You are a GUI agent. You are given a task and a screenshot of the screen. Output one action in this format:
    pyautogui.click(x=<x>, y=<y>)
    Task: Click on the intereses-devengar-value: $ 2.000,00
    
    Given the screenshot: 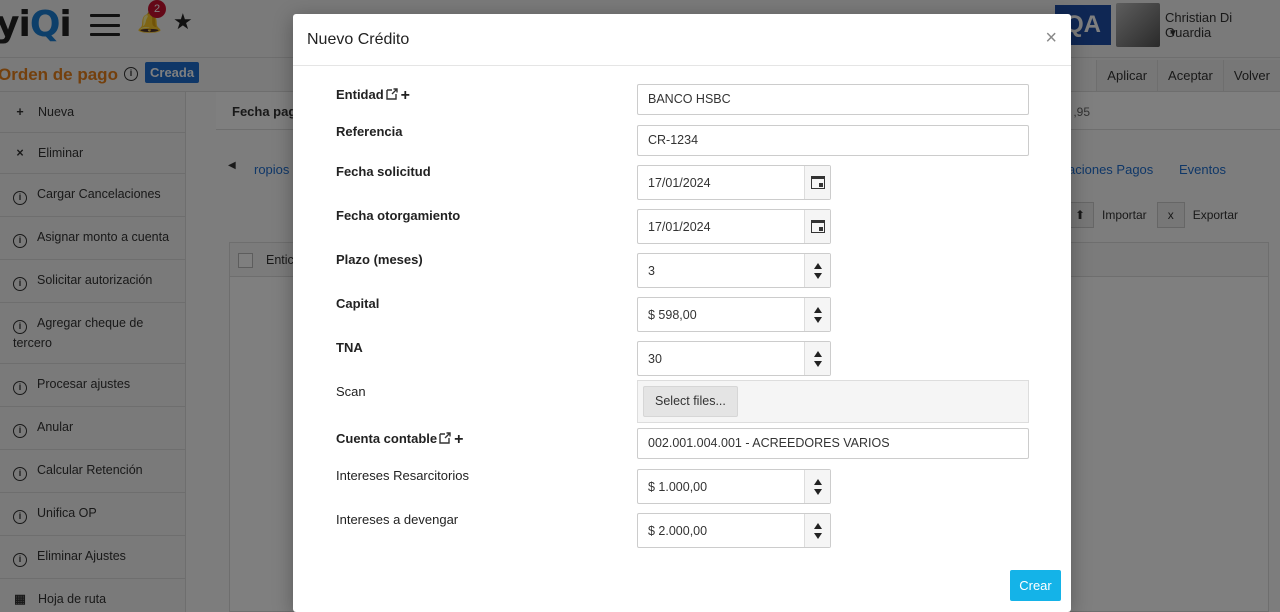 What is the action you would take?
    pyautogui.click(x=677, y=531)
    